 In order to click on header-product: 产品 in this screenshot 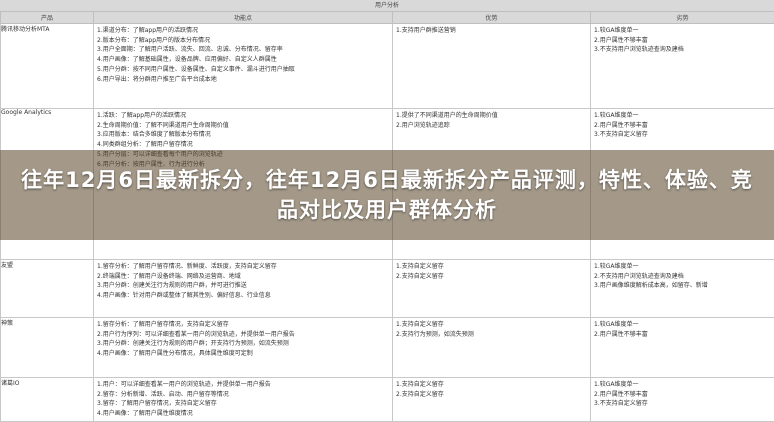, I will do `click(47, 18)`.